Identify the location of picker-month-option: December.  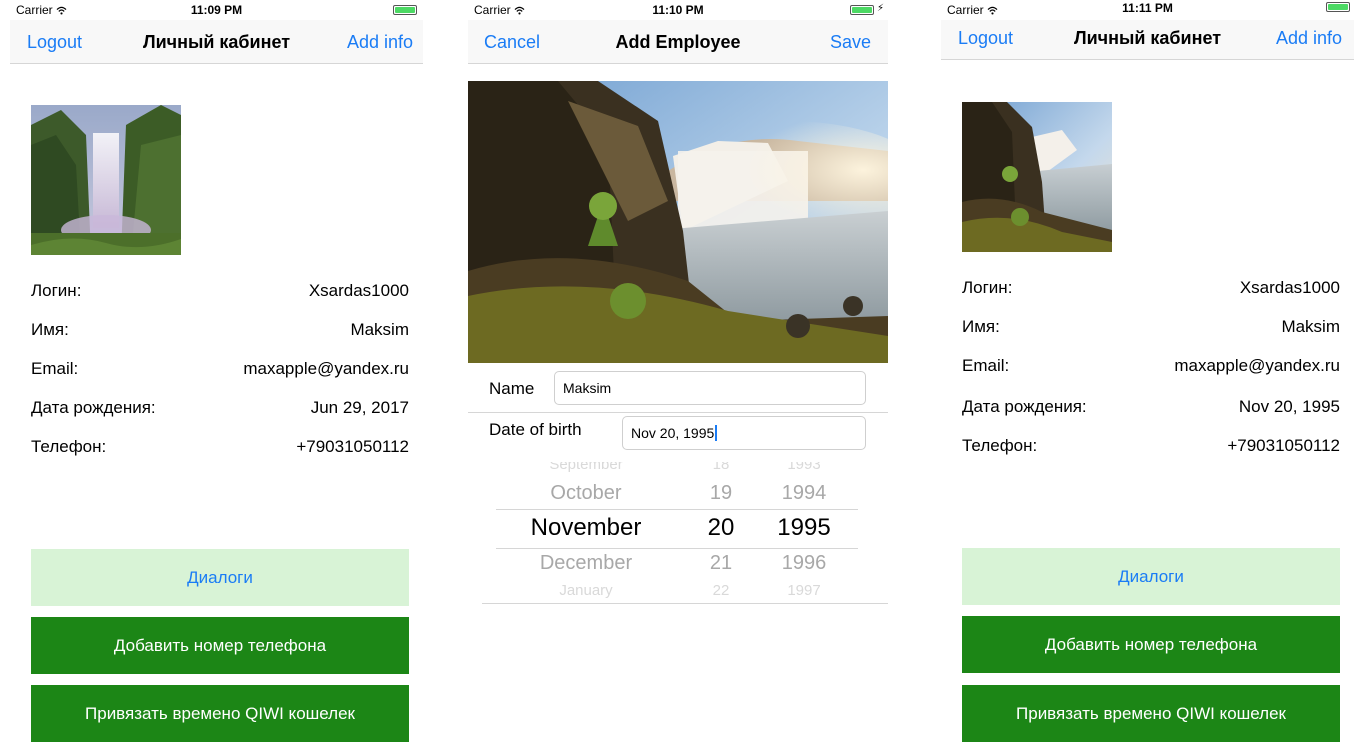
(586, 563).